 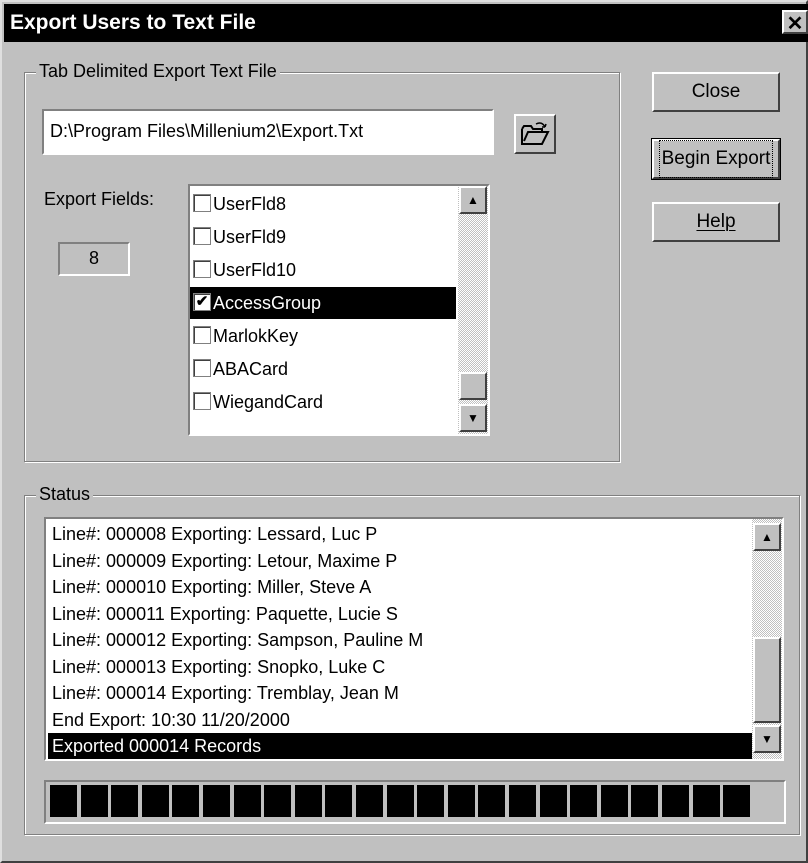 What do you see at coordinates (133, 22) in the screenshot?
I see `window-title: Export Users to Text File` at bounding box center [133, 22].